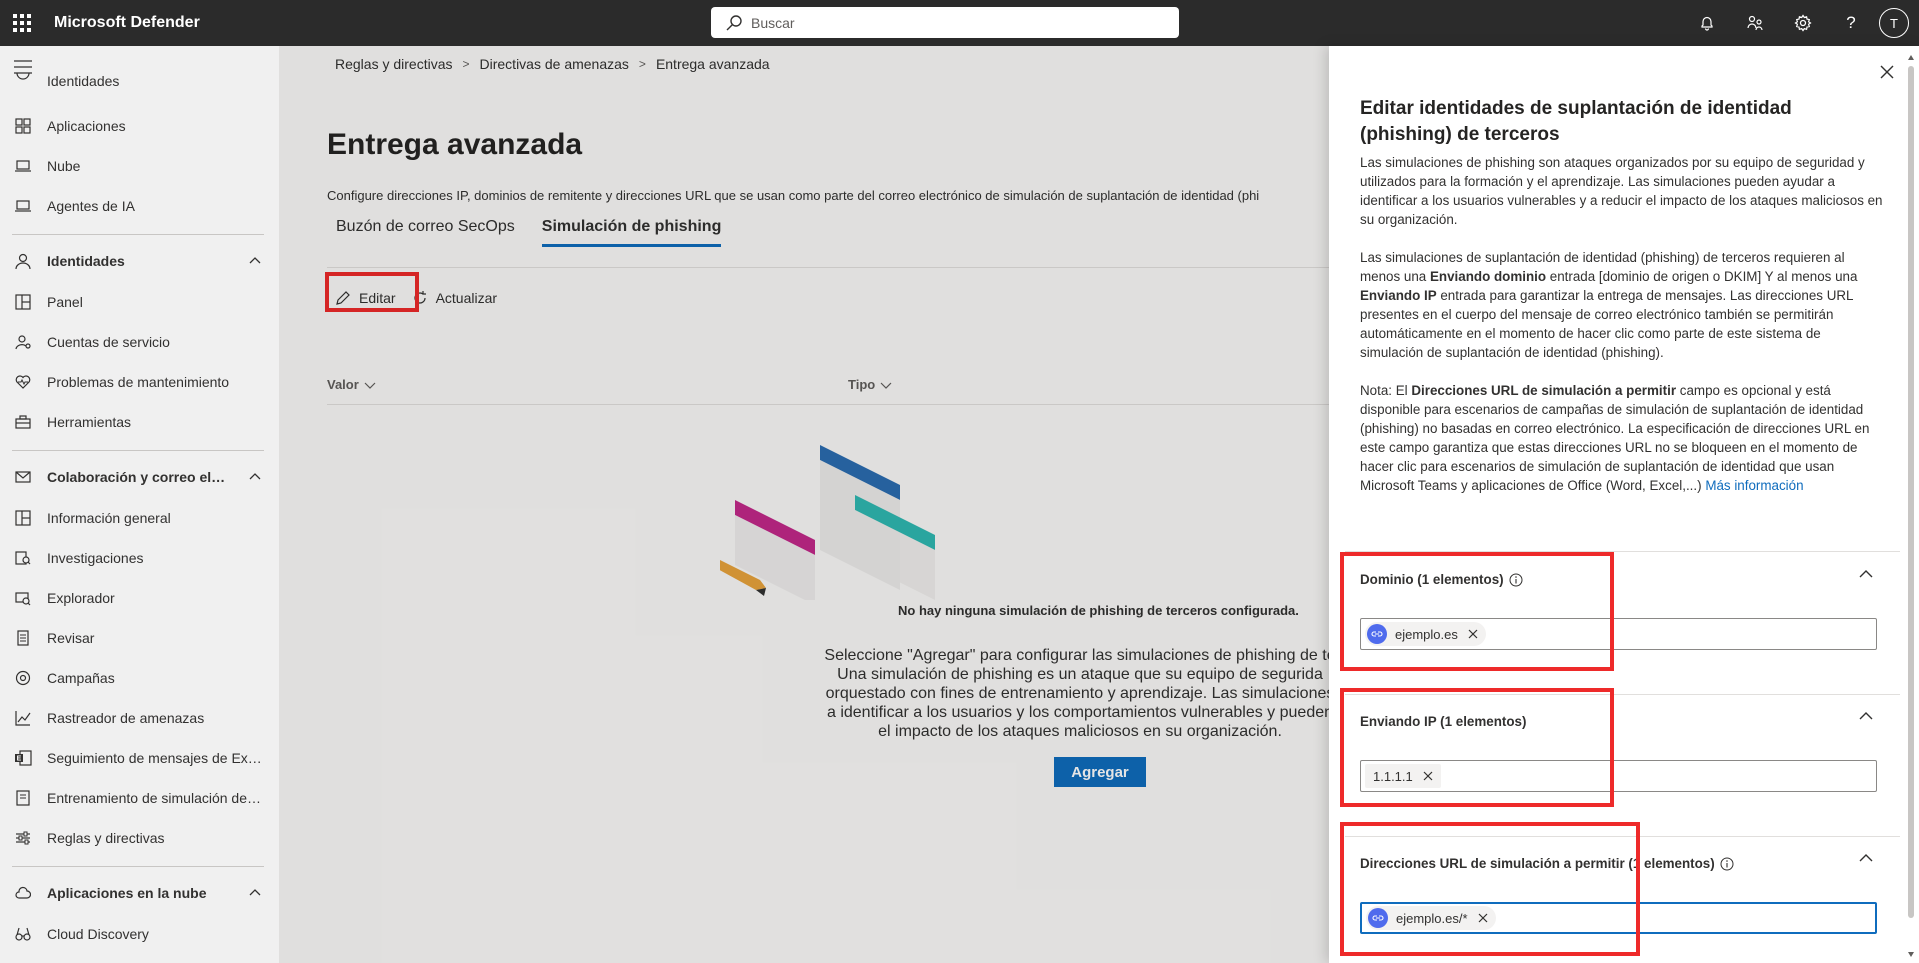 The width and height of the screenshot is (1919, 963). Describe the element at coordinates (86, 126) in the screenshot. I see `sidebar-item-label: Aplicaciones` at that location.